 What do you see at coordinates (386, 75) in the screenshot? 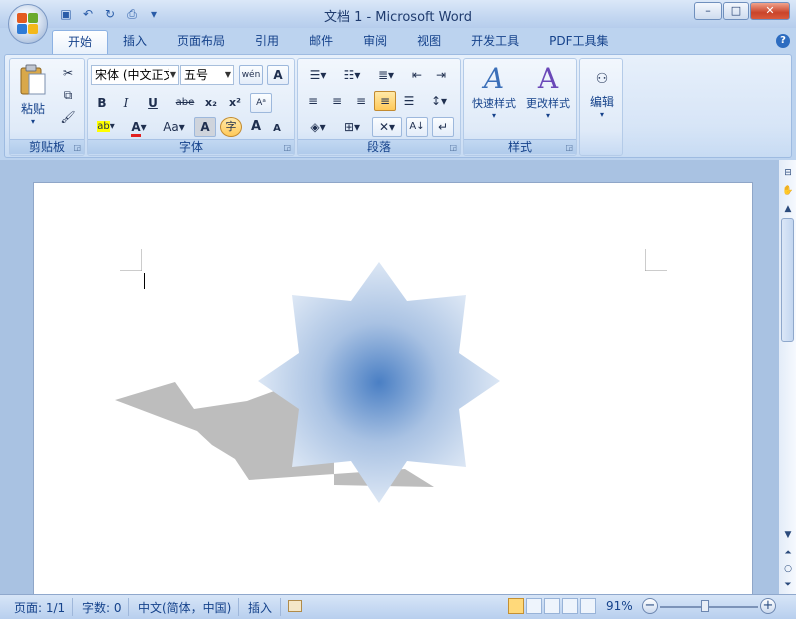
I see `multilevel-list-icon: ≣▾` at bounding box center [386, 75].